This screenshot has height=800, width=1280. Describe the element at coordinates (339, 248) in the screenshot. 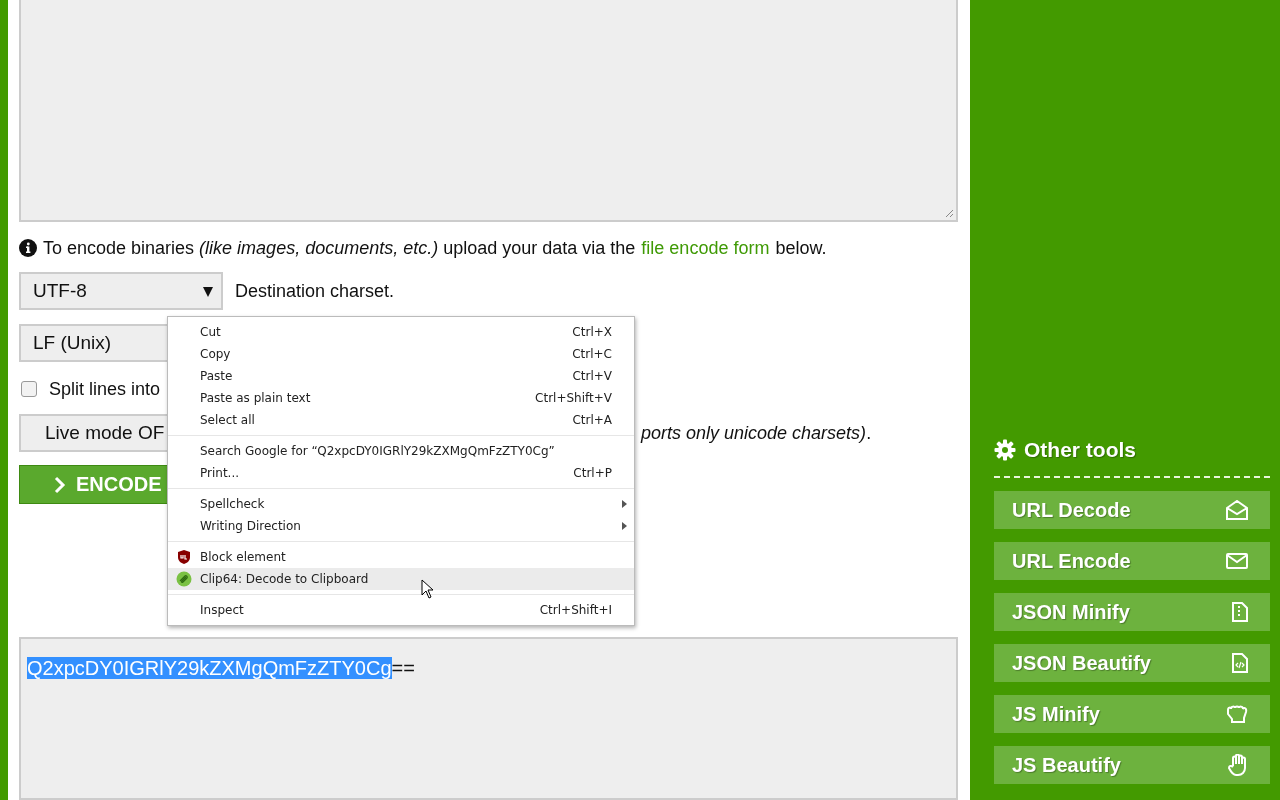

I see `info-text: To encode binaries (like images, documents, etc.) upload your data via the` at that location.